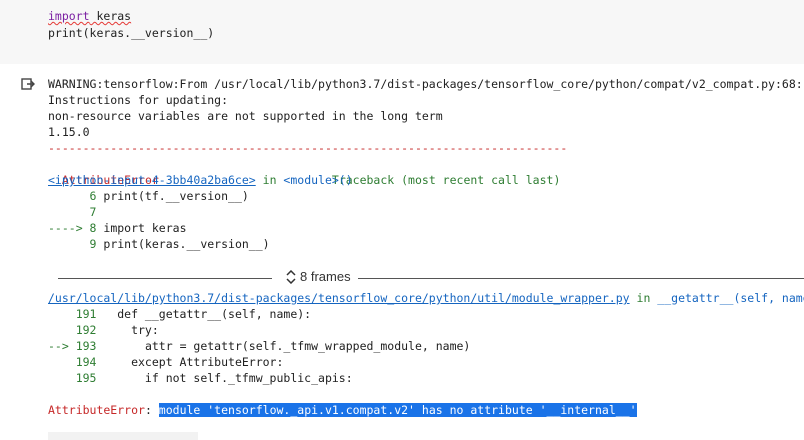 Image resolution: width=804 pixels, height=440 pixels. What do you see at coordinates (318, 180) in the screenshot?
I see `module-label: <module>()` at bounding box center [318, 180].